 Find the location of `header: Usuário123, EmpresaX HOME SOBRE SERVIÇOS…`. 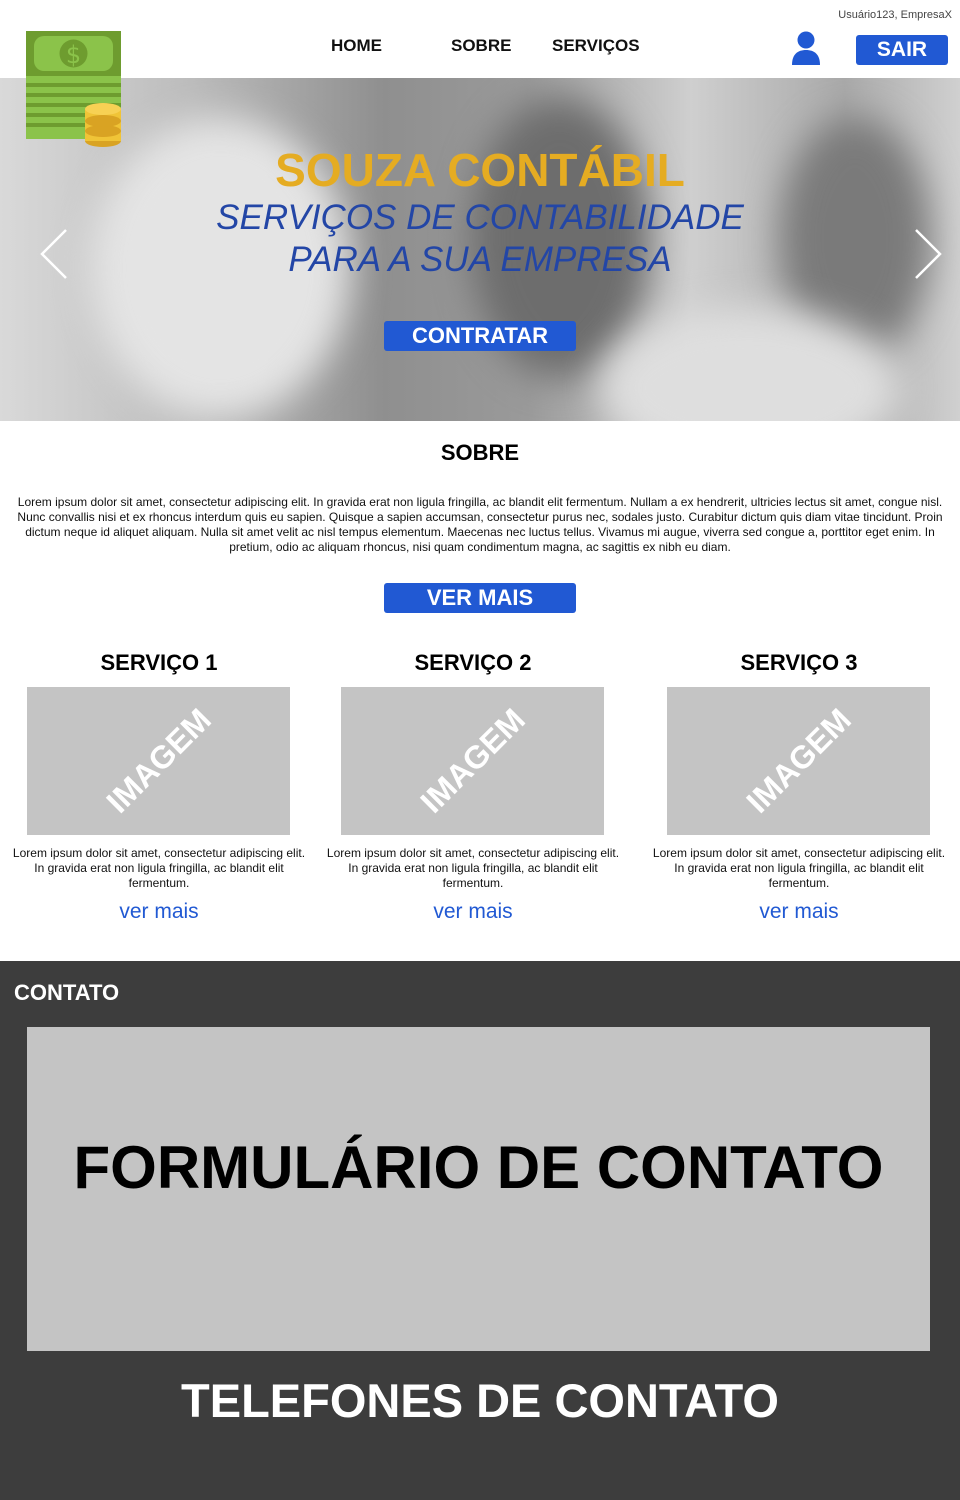

header: Usuário123, EmpresaX HOME SOBRE SERVIÇOS… is located at coordinates (480, 39).